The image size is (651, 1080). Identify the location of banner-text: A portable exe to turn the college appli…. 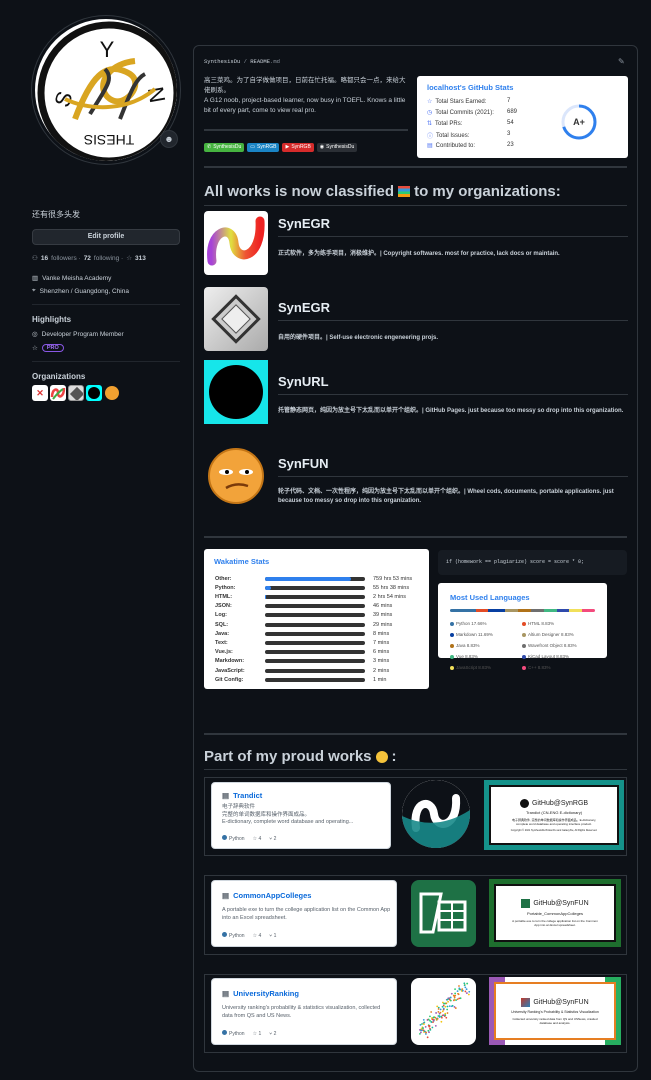
(555, 923).